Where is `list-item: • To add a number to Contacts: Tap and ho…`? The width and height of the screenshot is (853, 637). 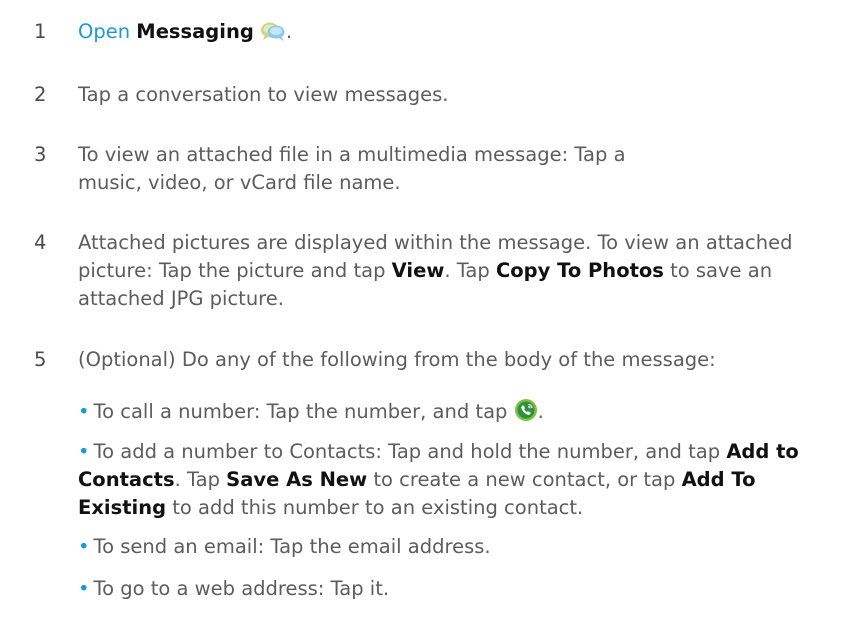 list-item: • To add a number to Contacts: Tap and ho… is located at coordinates (463, 480).